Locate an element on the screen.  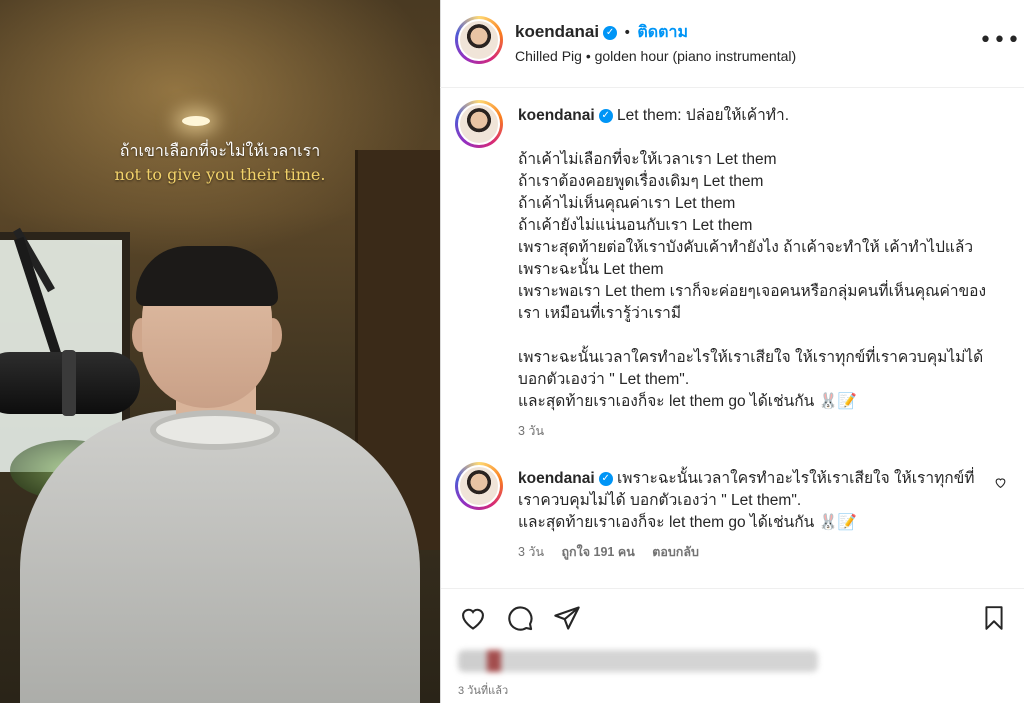
caption-time: 3 วัน is located at coordinates (531, 431).